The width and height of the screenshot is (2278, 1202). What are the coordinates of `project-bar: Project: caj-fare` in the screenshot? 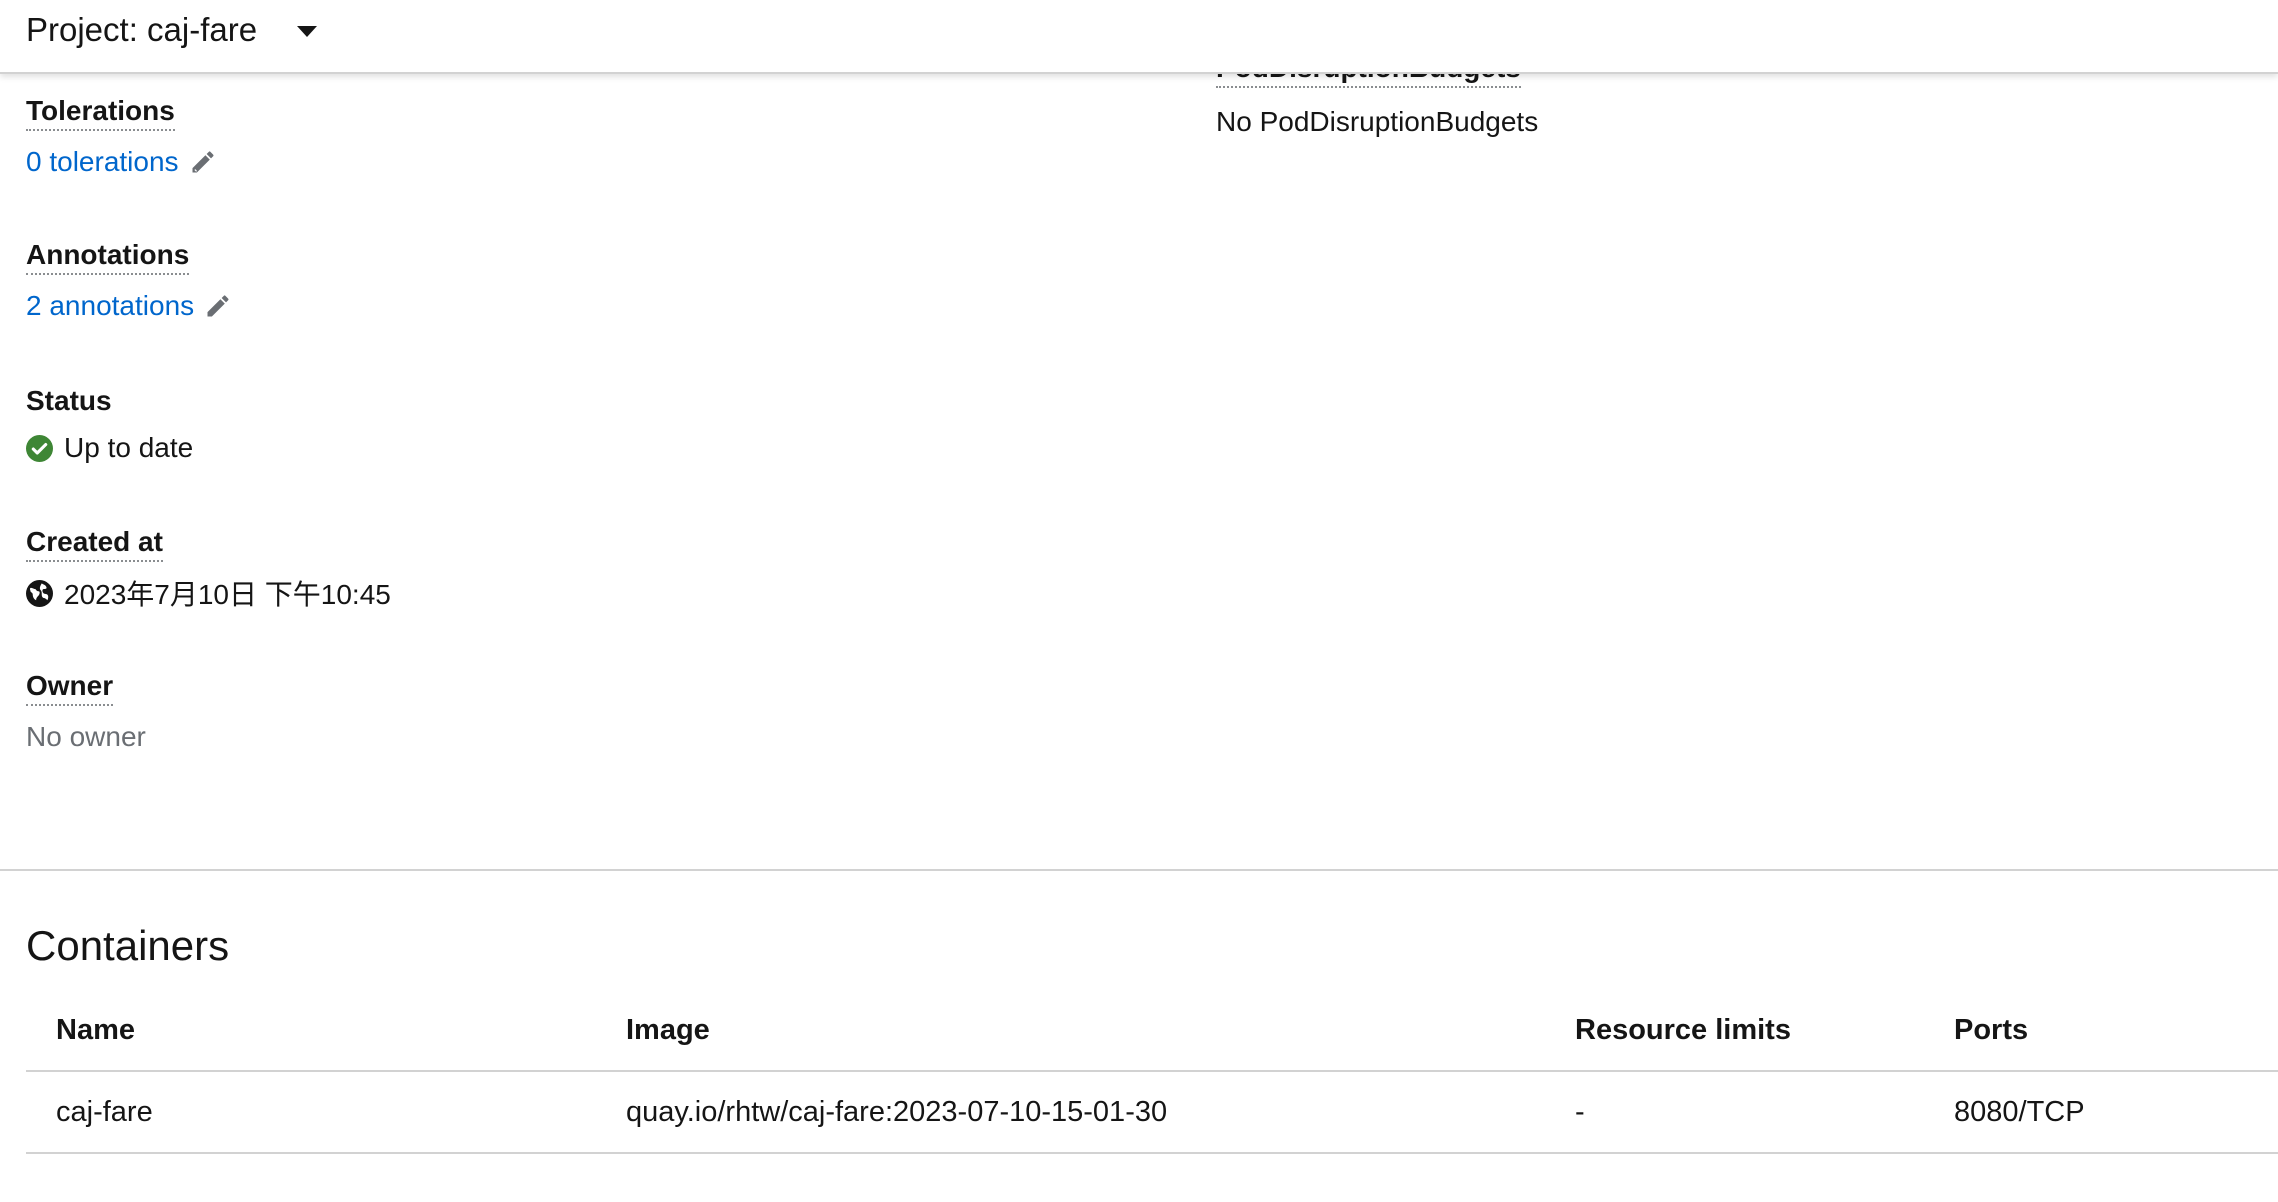 It's located at (1139, 37).